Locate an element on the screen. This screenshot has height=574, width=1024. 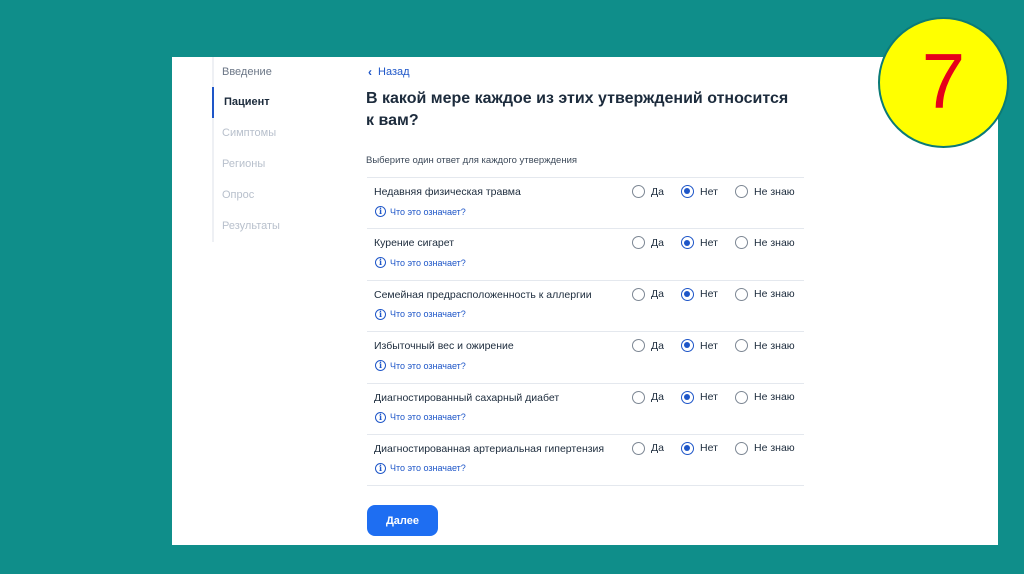
slide-number: 7 is located at coordinates (943, 80).